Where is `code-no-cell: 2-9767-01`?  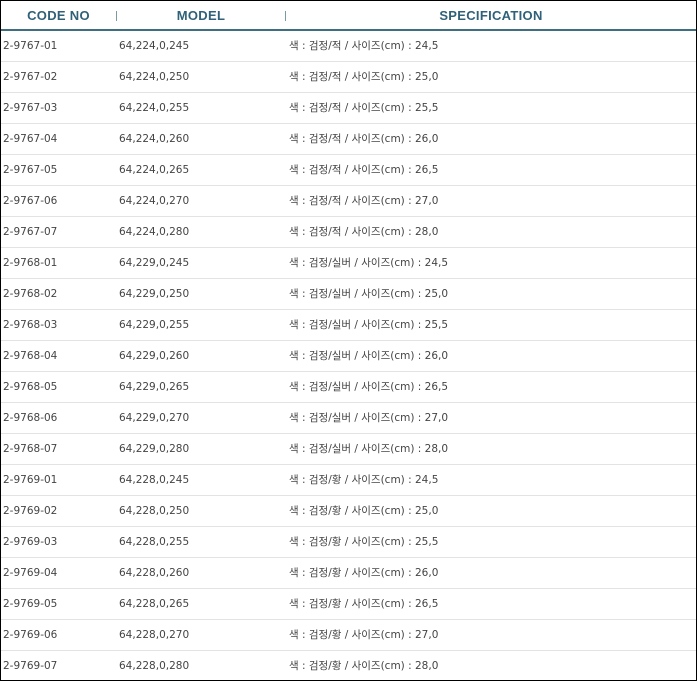
code-no-cell: 2-9767-01 is located at coordinates (30, 46).